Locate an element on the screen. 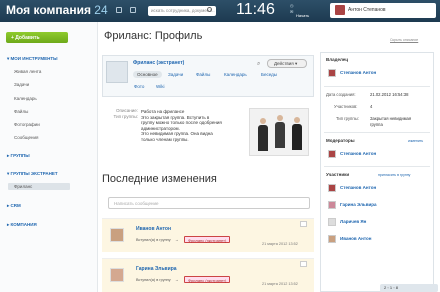  sidebar-item-tasks: Задачи is located at coordinates (21, 84).